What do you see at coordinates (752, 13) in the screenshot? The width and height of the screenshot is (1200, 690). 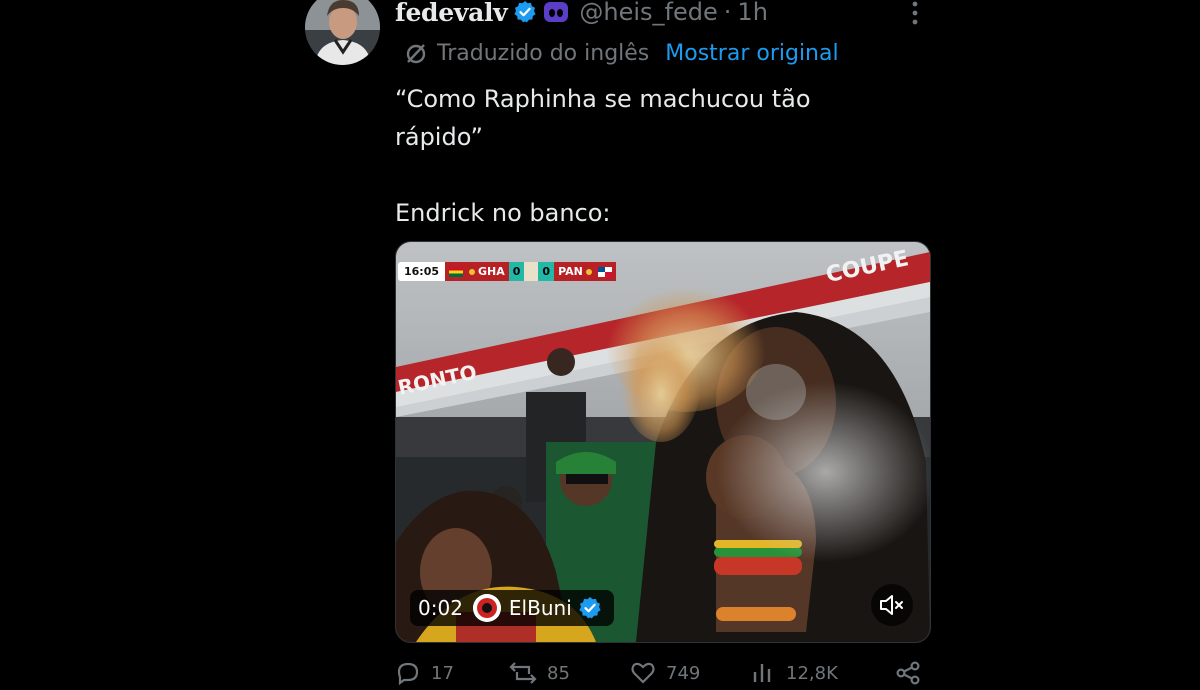 I see `tweet-timestamp: 1h` at bounding box center [752, 13].